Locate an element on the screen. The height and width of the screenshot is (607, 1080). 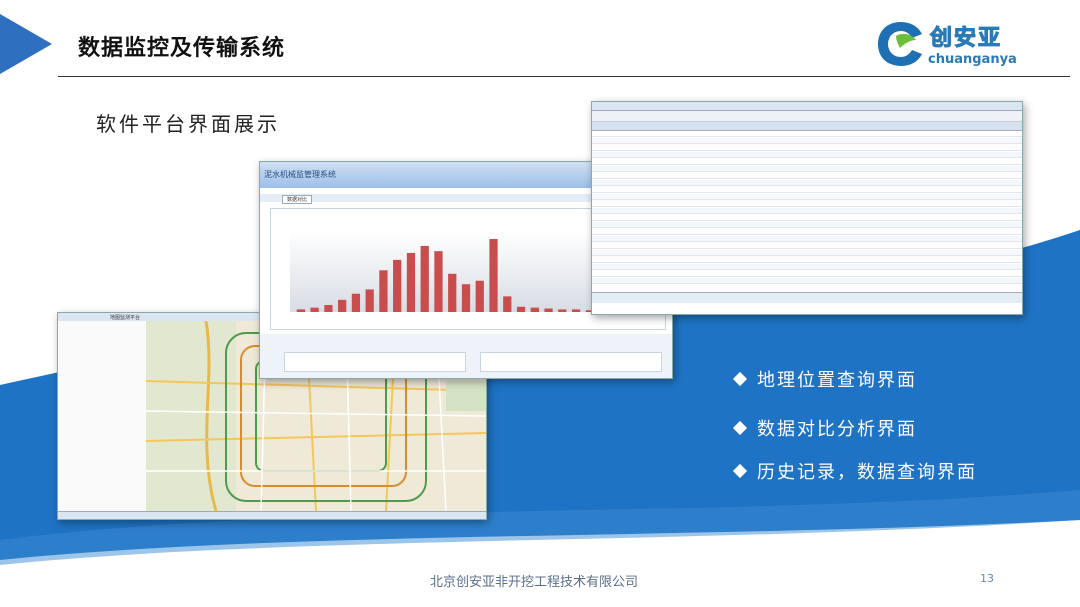
logo-english-text: chuanganya is located at coordinates (972, 59).